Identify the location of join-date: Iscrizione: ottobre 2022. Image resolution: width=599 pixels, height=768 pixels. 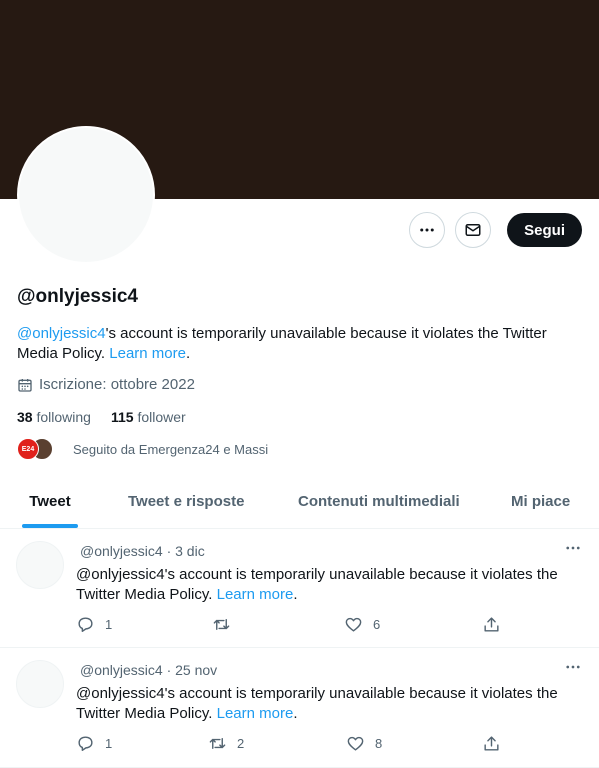
(106, 384).